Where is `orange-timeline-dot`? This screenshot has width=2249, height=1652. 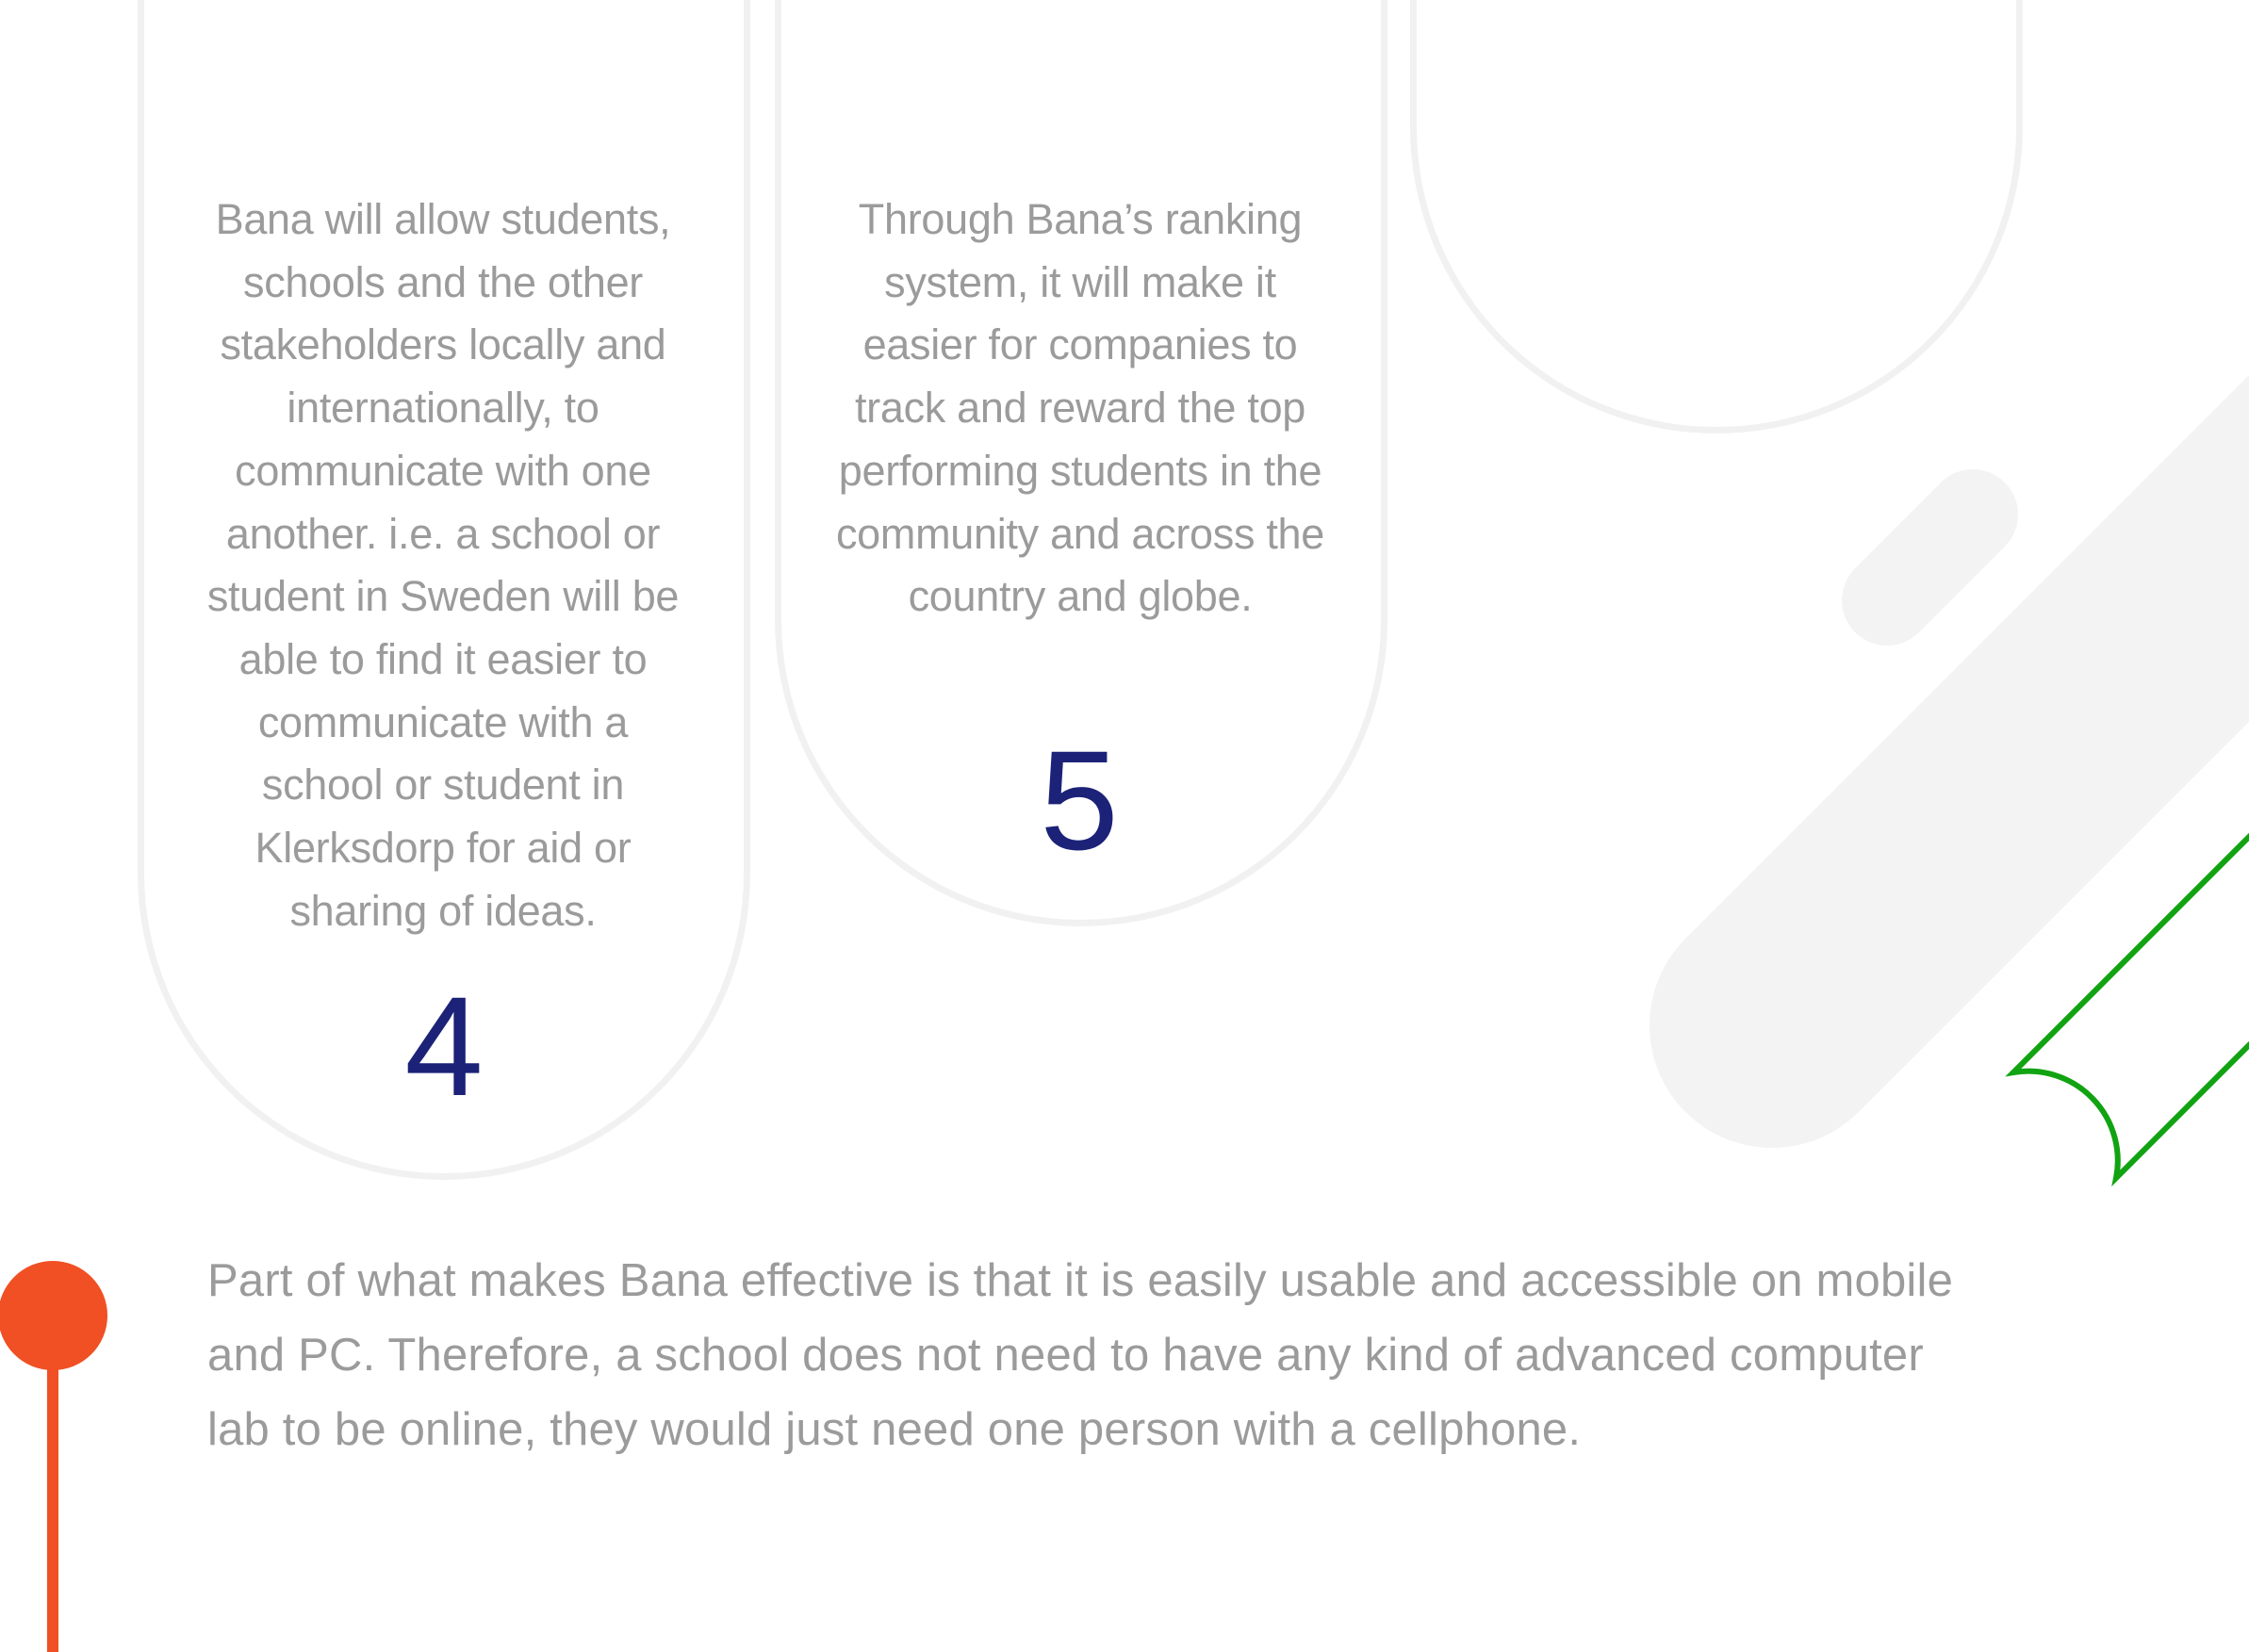 orange-timeline-dot is located at coordinates (53, 1315).